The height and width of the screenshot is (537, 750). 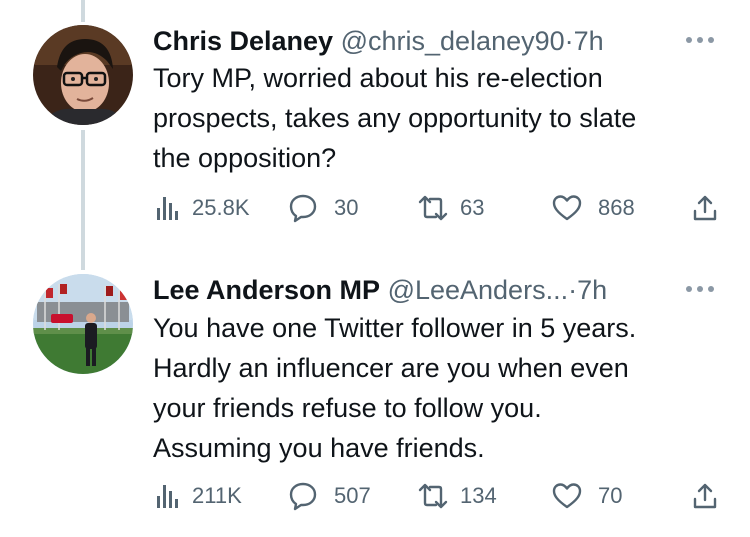 I want to click on reply-button: 507, so click(x=329, y=496).